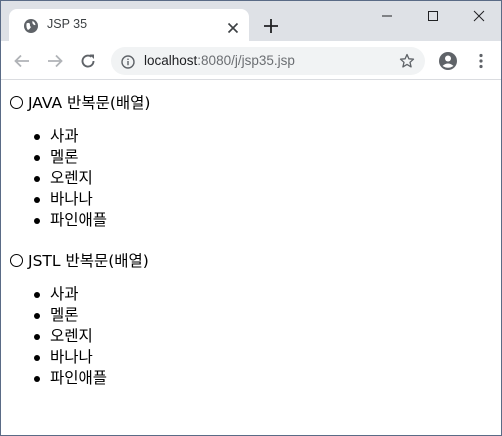  What do you see at coordinates (448, 61) in the screenshot?
I see `account-icon` at bounding box center [448, 61].